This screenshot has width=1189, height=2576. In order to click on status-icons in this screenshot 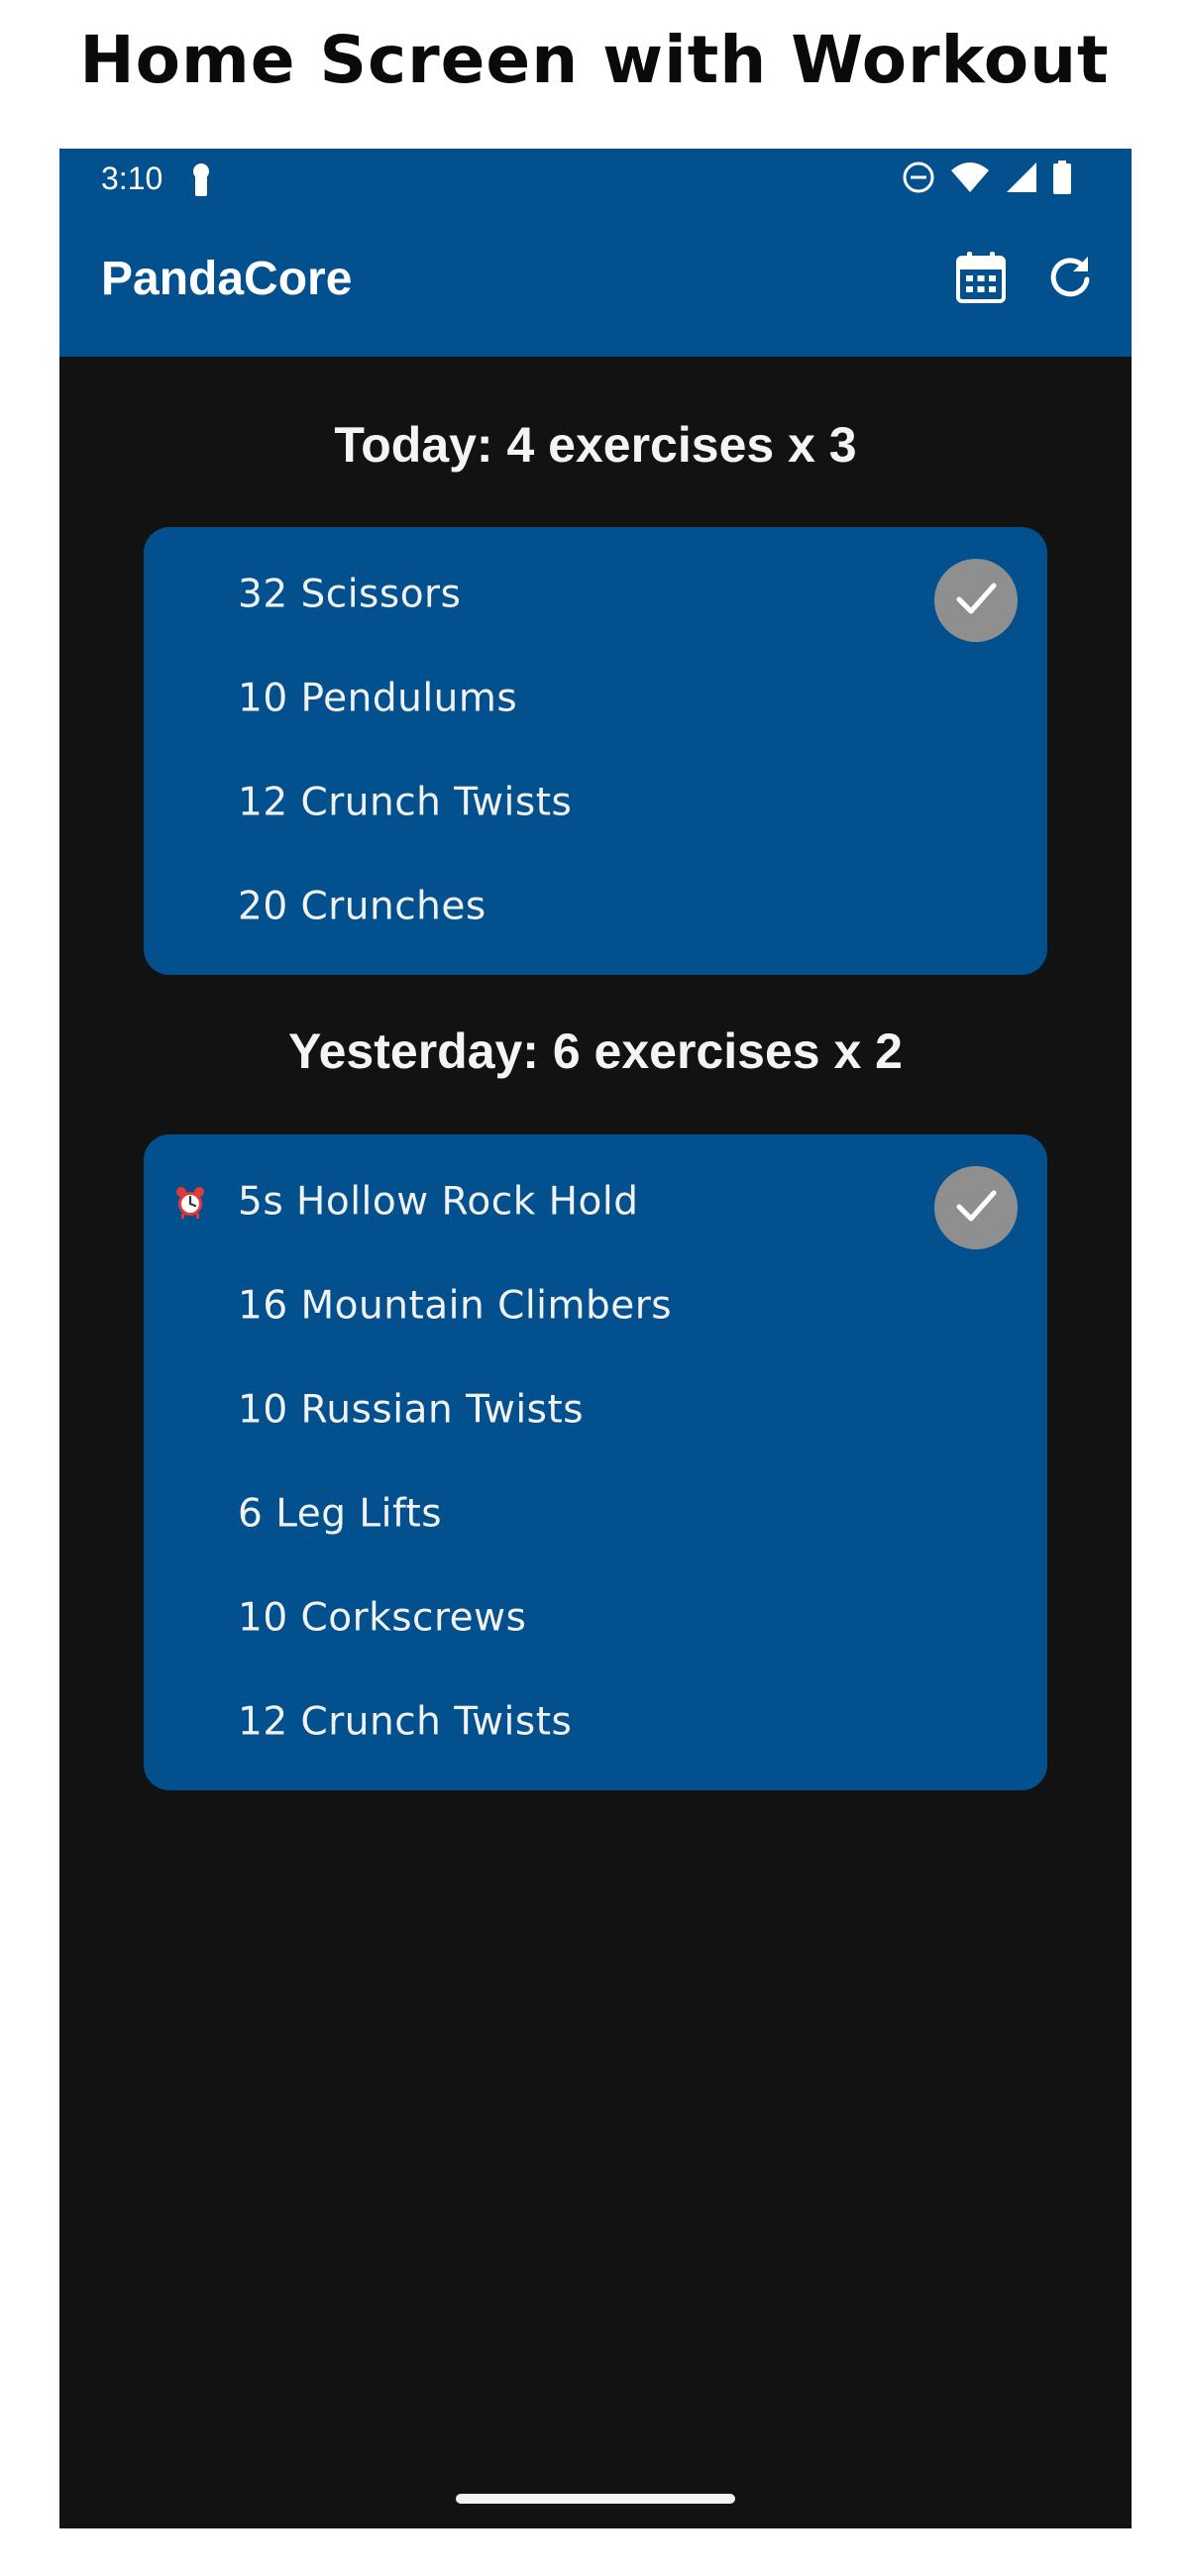, I will do `click(987, 179)`.